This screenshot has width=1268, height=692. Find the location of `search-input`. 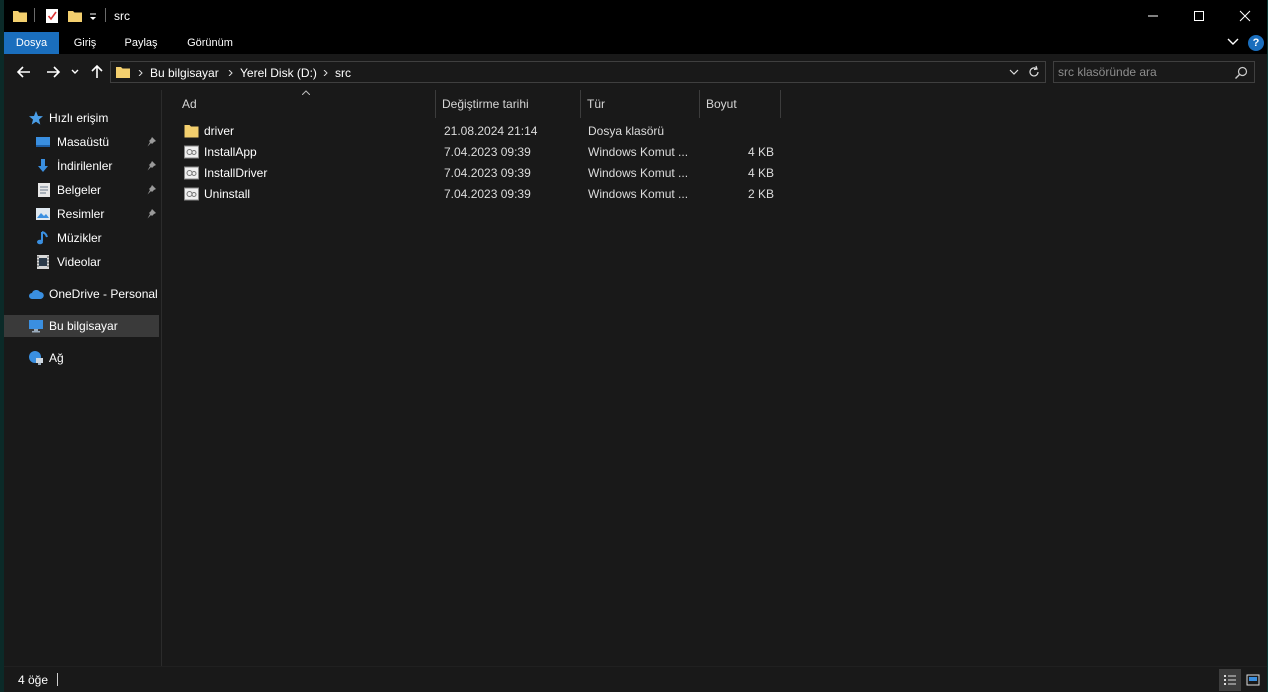

search-input is located at coordinates (1143, 72).